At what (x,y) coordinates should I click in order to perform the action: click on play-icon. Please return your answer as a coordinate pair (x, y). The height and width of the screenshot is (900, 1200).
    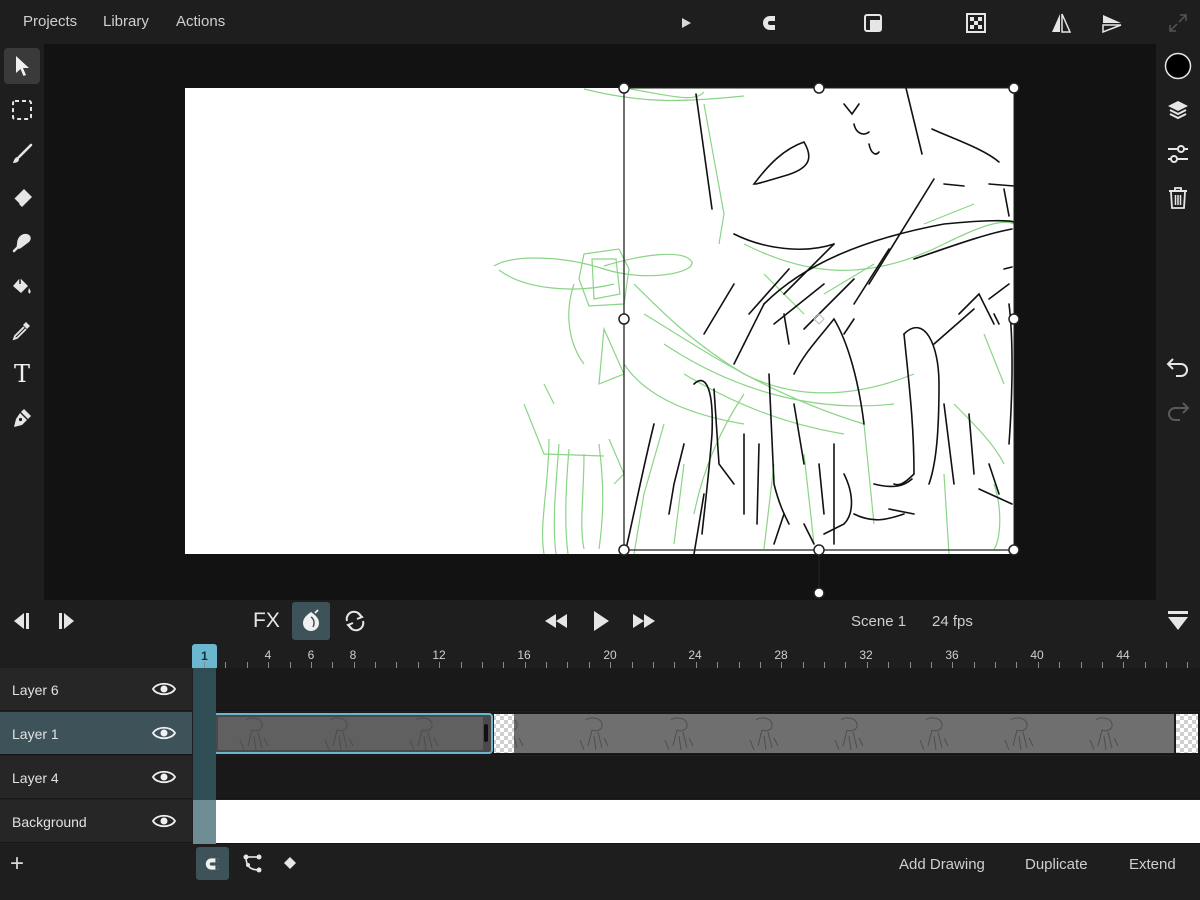
    Looking at the image, I should click on (601, 621).